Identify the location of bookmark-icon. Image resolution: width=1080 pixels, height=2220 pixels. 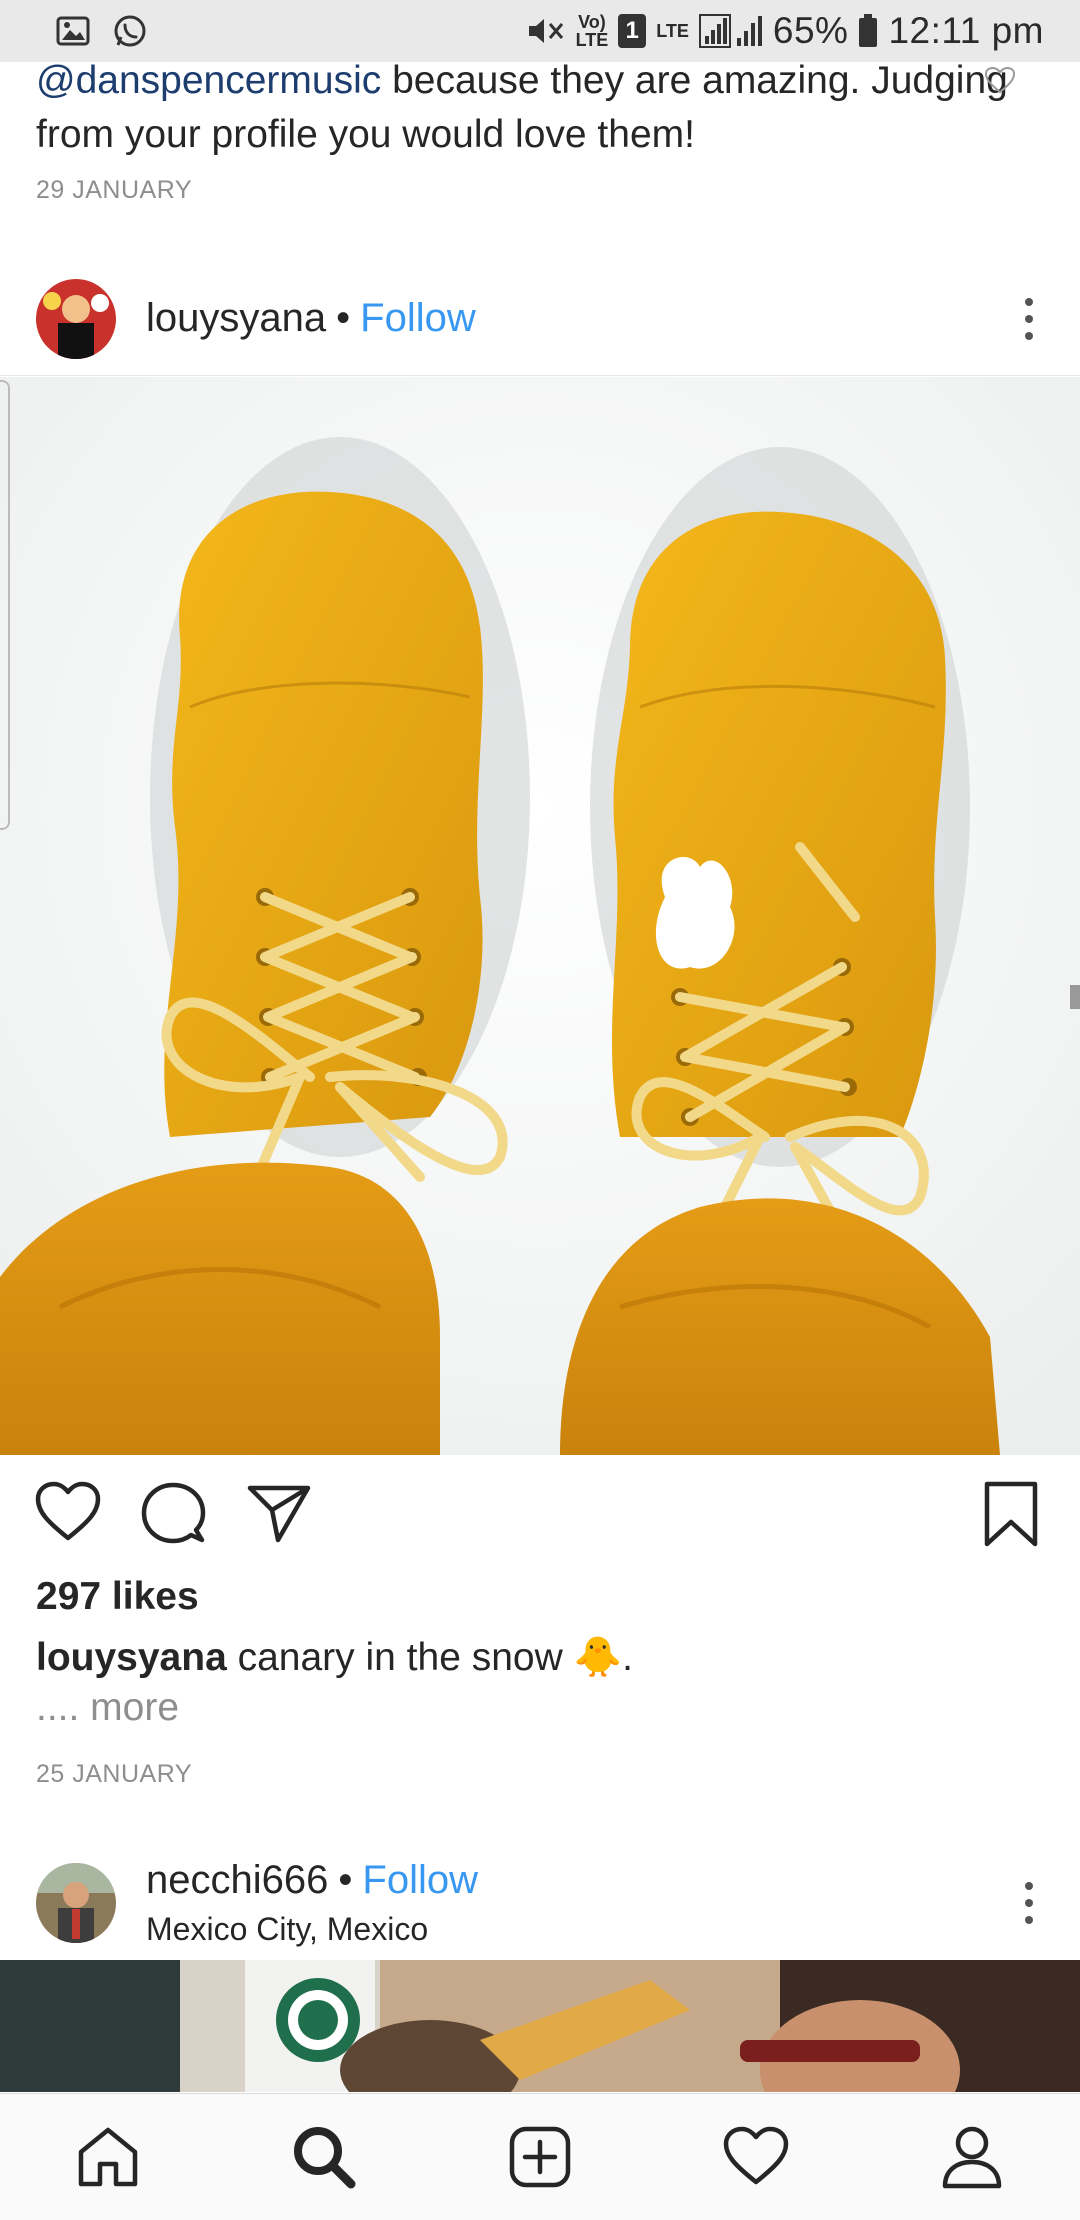
(1011, 1516).